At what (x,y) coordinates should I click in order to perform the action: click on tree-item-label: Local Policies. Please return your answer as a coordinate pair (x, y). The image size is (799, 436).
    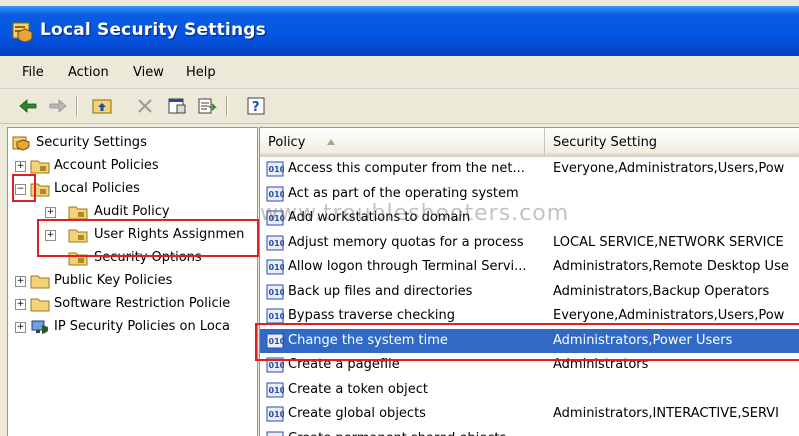
    Looking at the image, I should click on (97, 188).